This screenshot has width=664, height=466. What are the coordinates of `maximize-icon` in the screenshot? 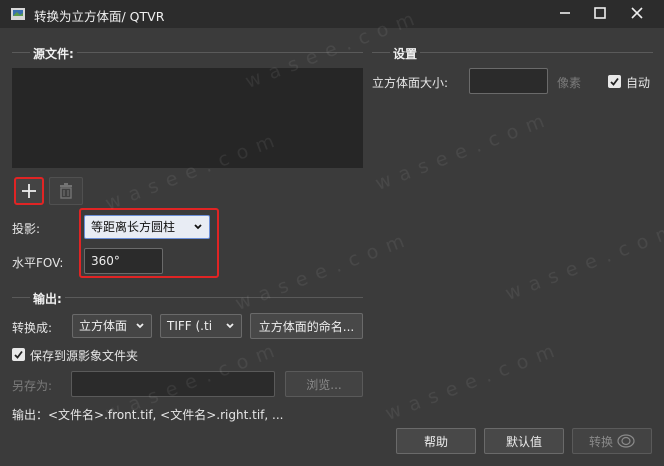 It's located at (600, 13).